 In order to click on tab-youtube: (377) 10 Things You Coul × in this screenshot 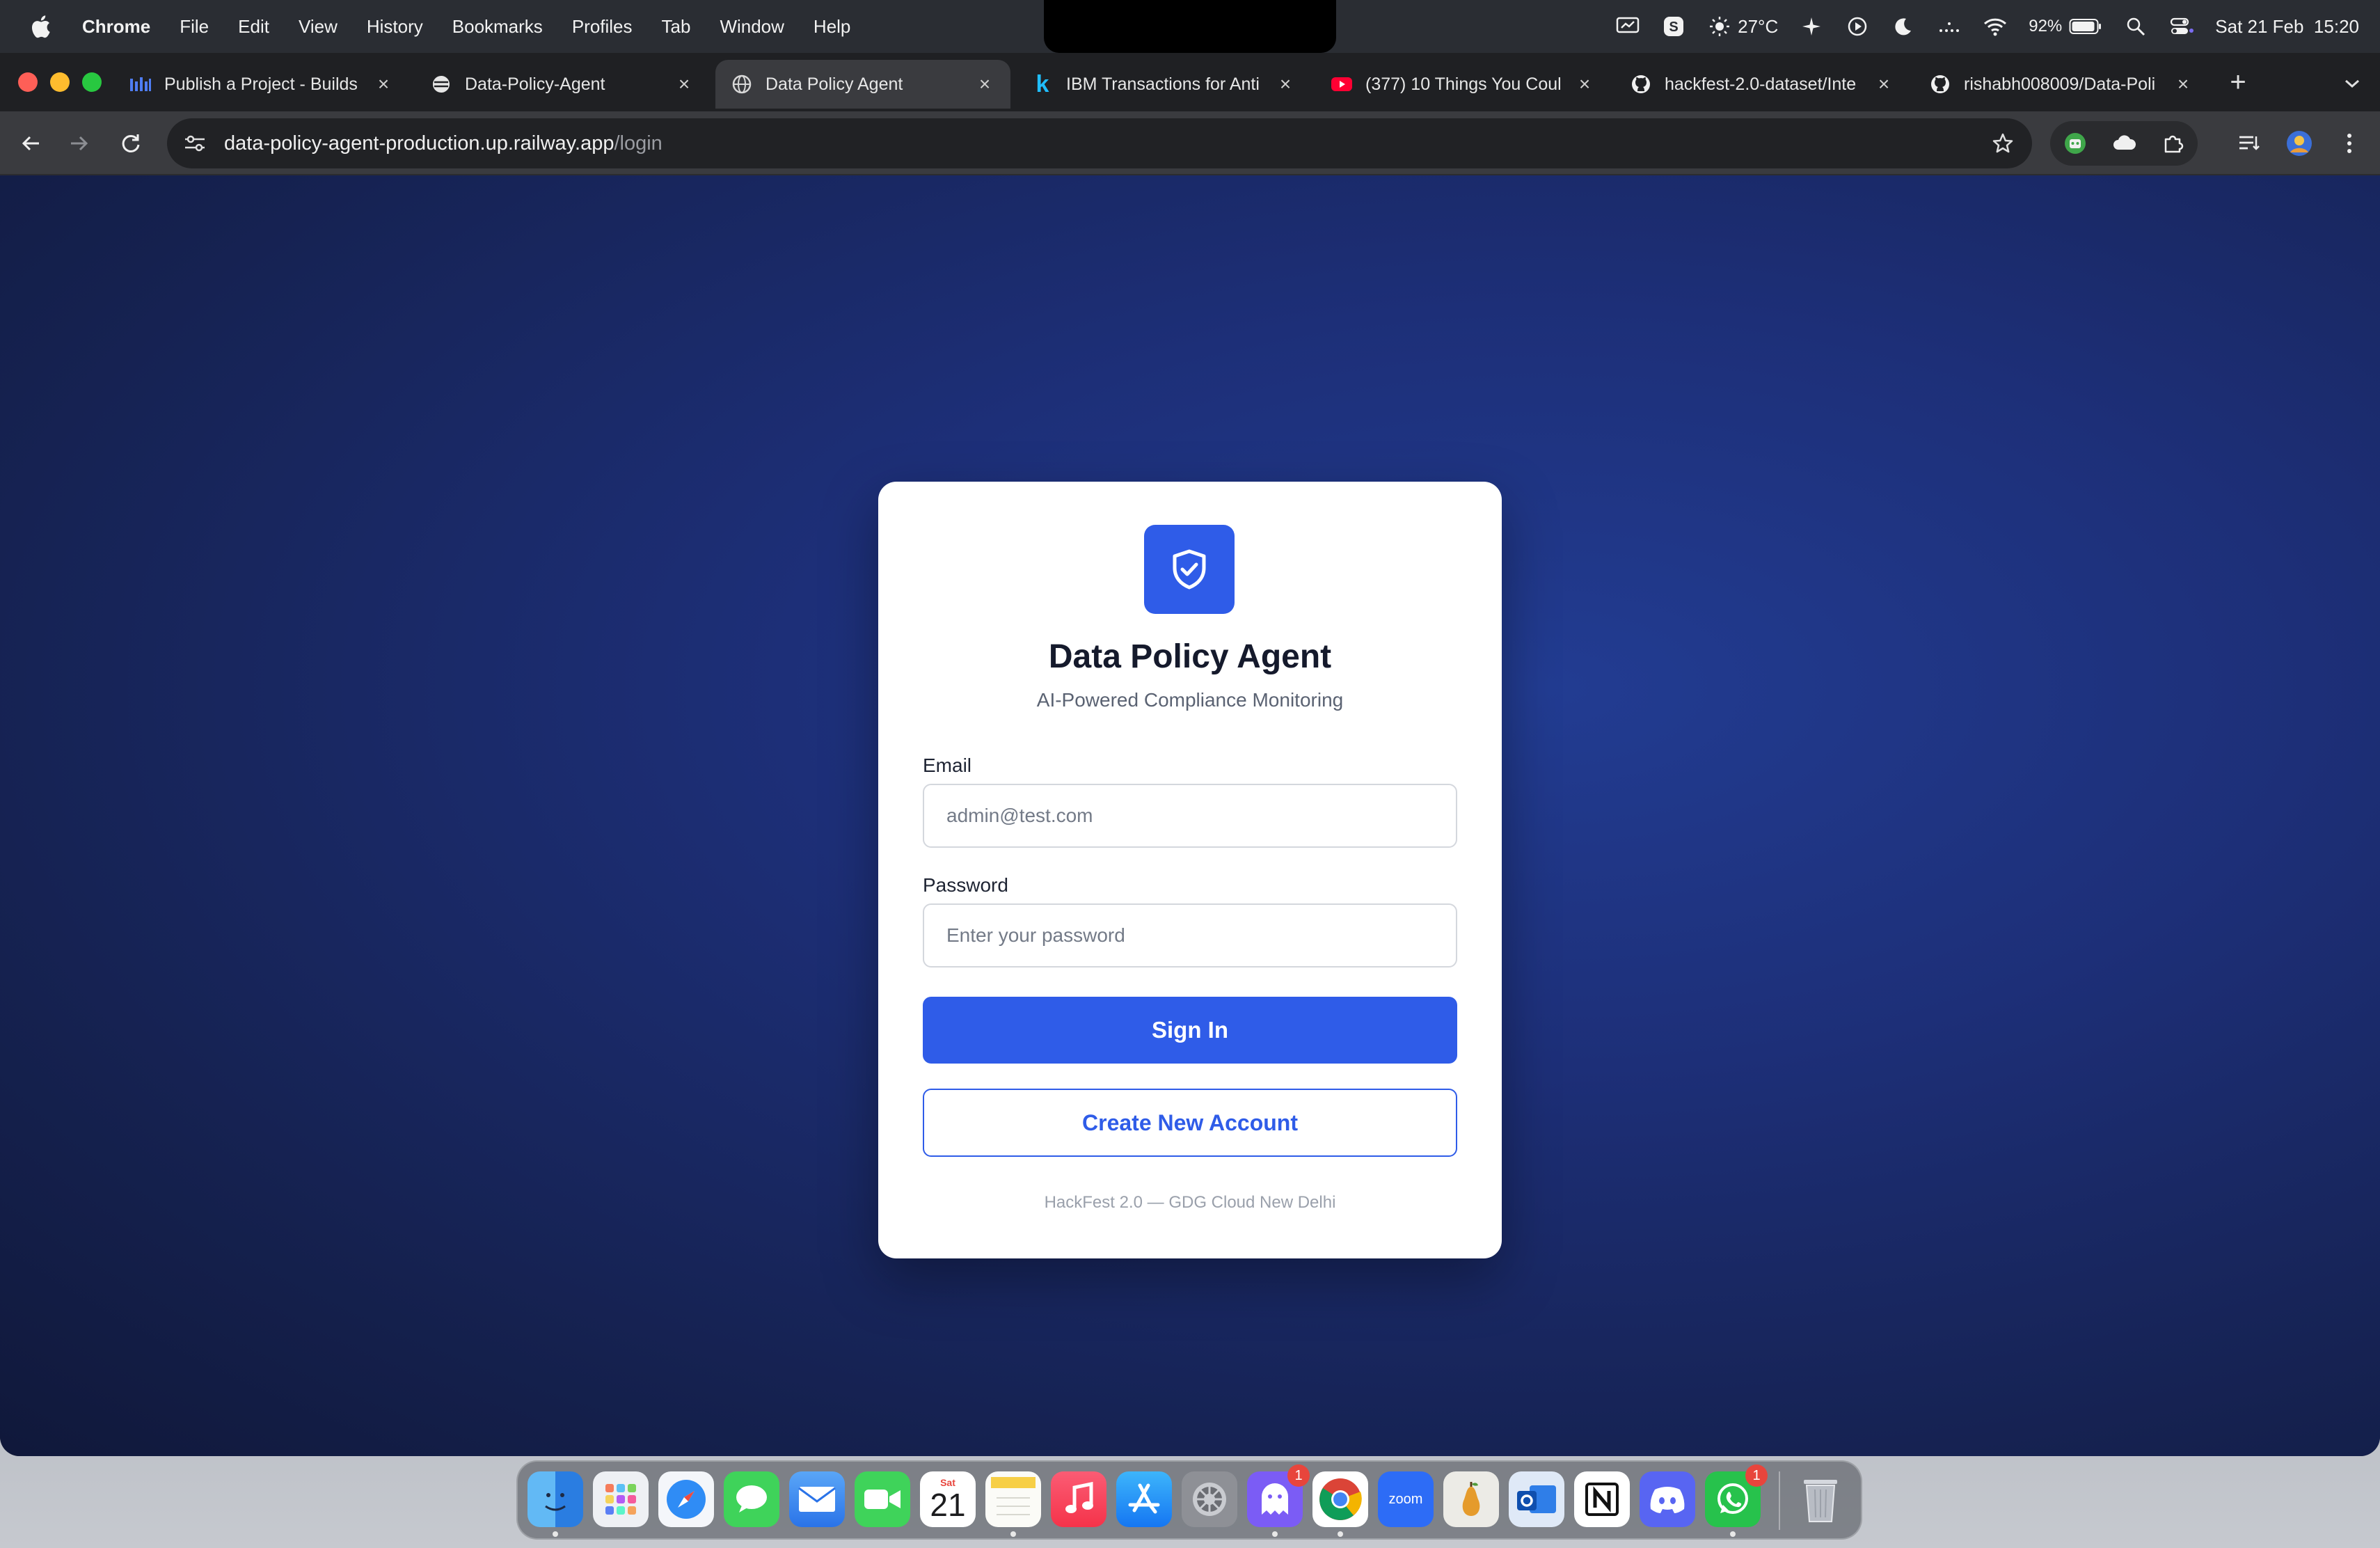, I will do `click(1462, 84)`.